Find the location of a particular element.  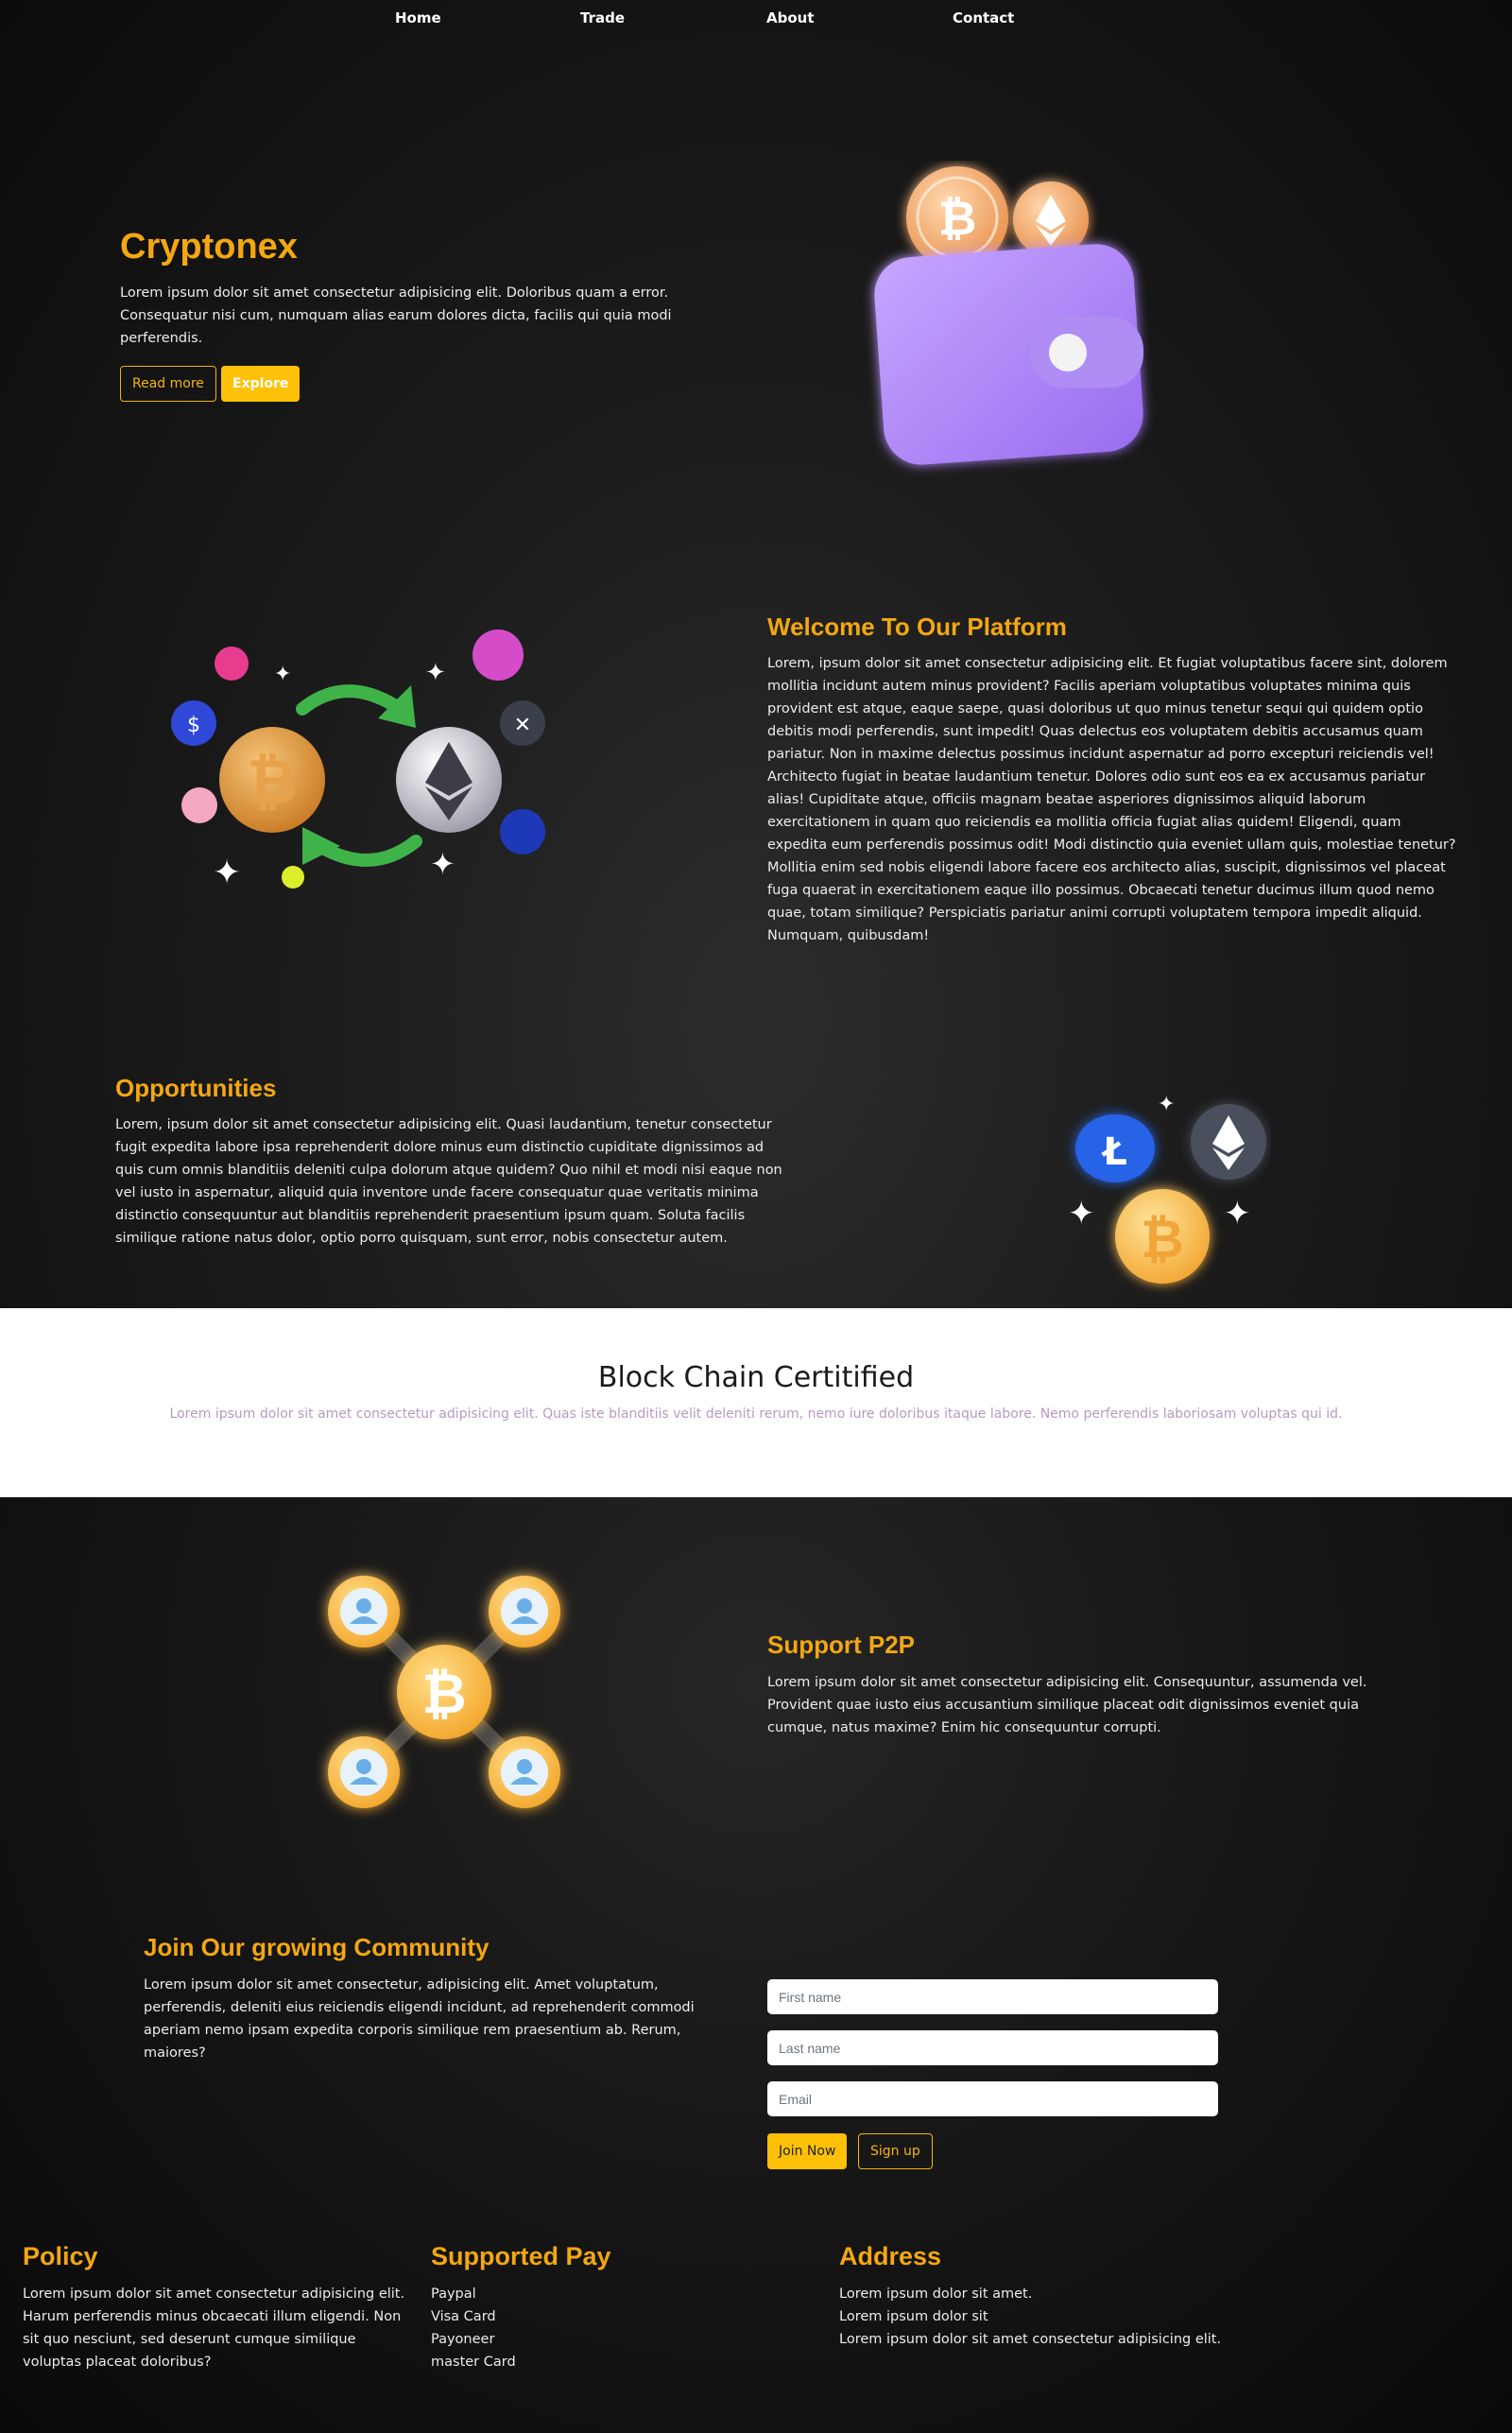

pay-item-paypal: Paypal is located at coordinates (453, 2294).